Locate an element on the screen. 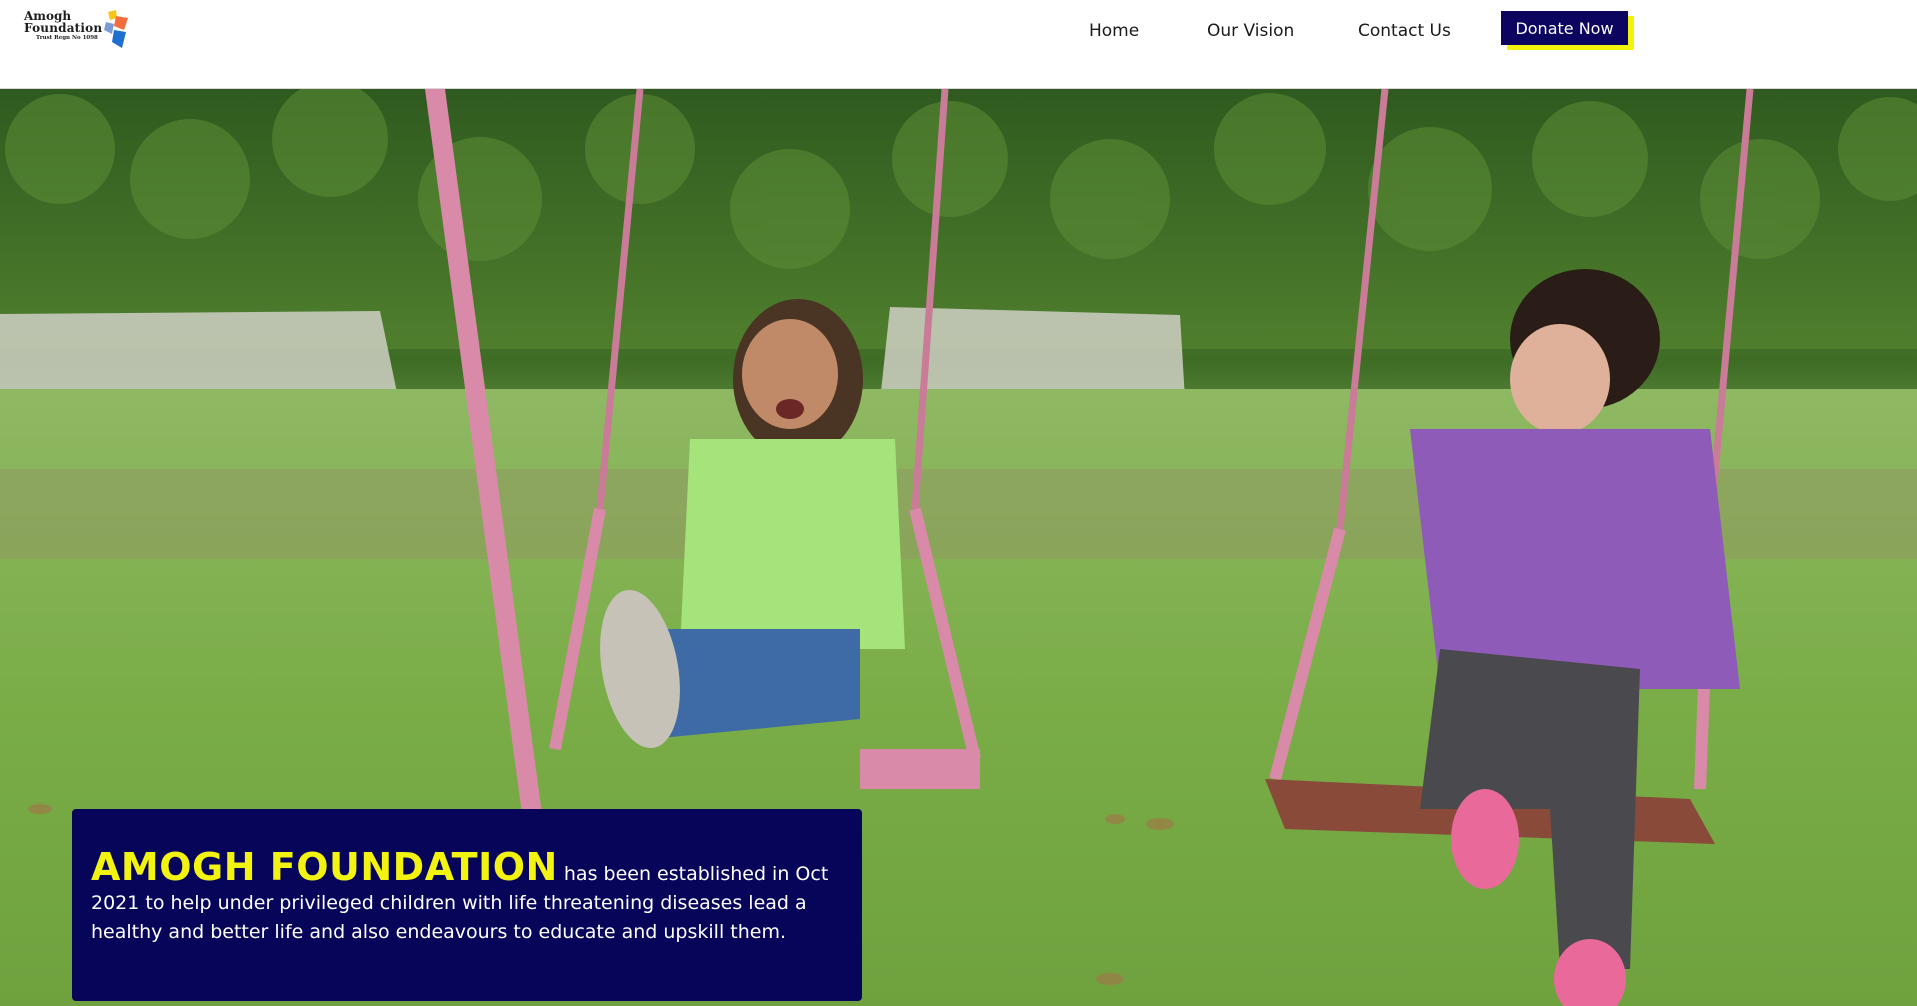  donate-button-wrapper: Donate Now is located at coordinates (1567, 30).